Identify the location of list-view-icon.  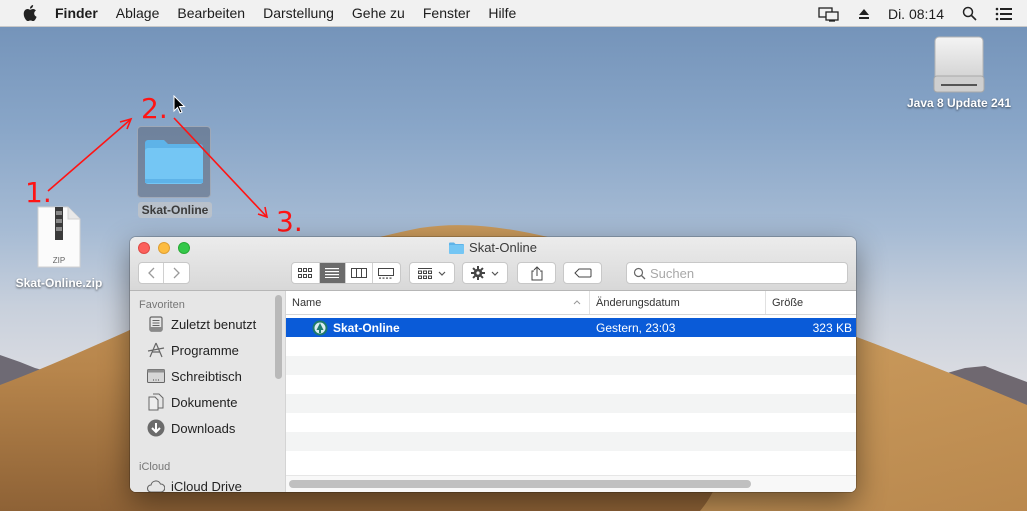
(332, 273).